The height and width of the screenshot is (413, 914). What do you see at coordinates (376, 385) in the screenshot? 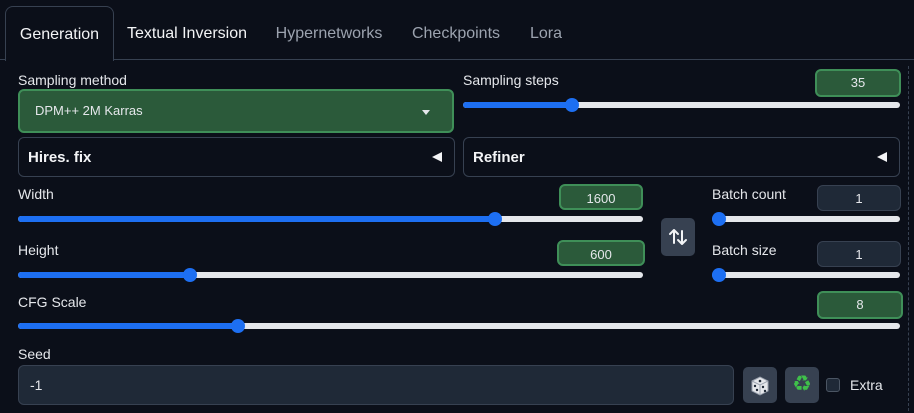
I see `seed-input` at bounding box center [376, 385].